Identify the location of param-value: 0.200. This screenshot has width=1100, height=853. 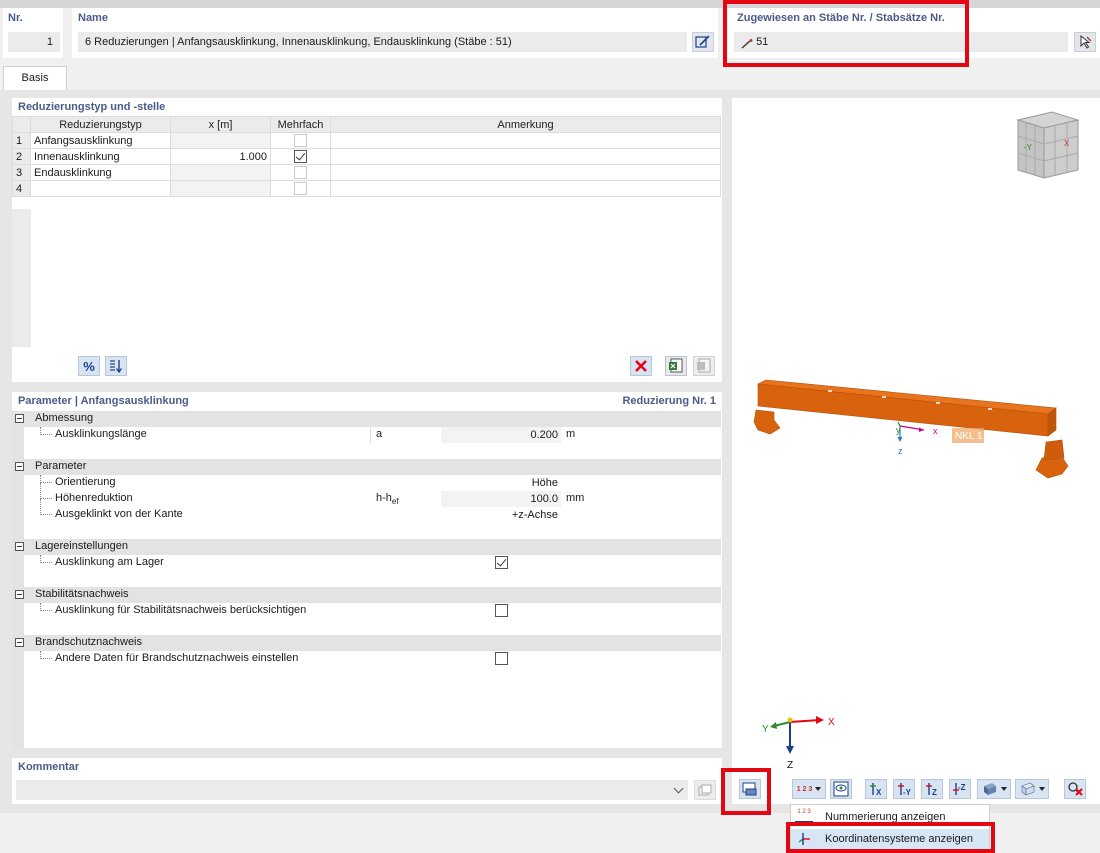
(544, 435).